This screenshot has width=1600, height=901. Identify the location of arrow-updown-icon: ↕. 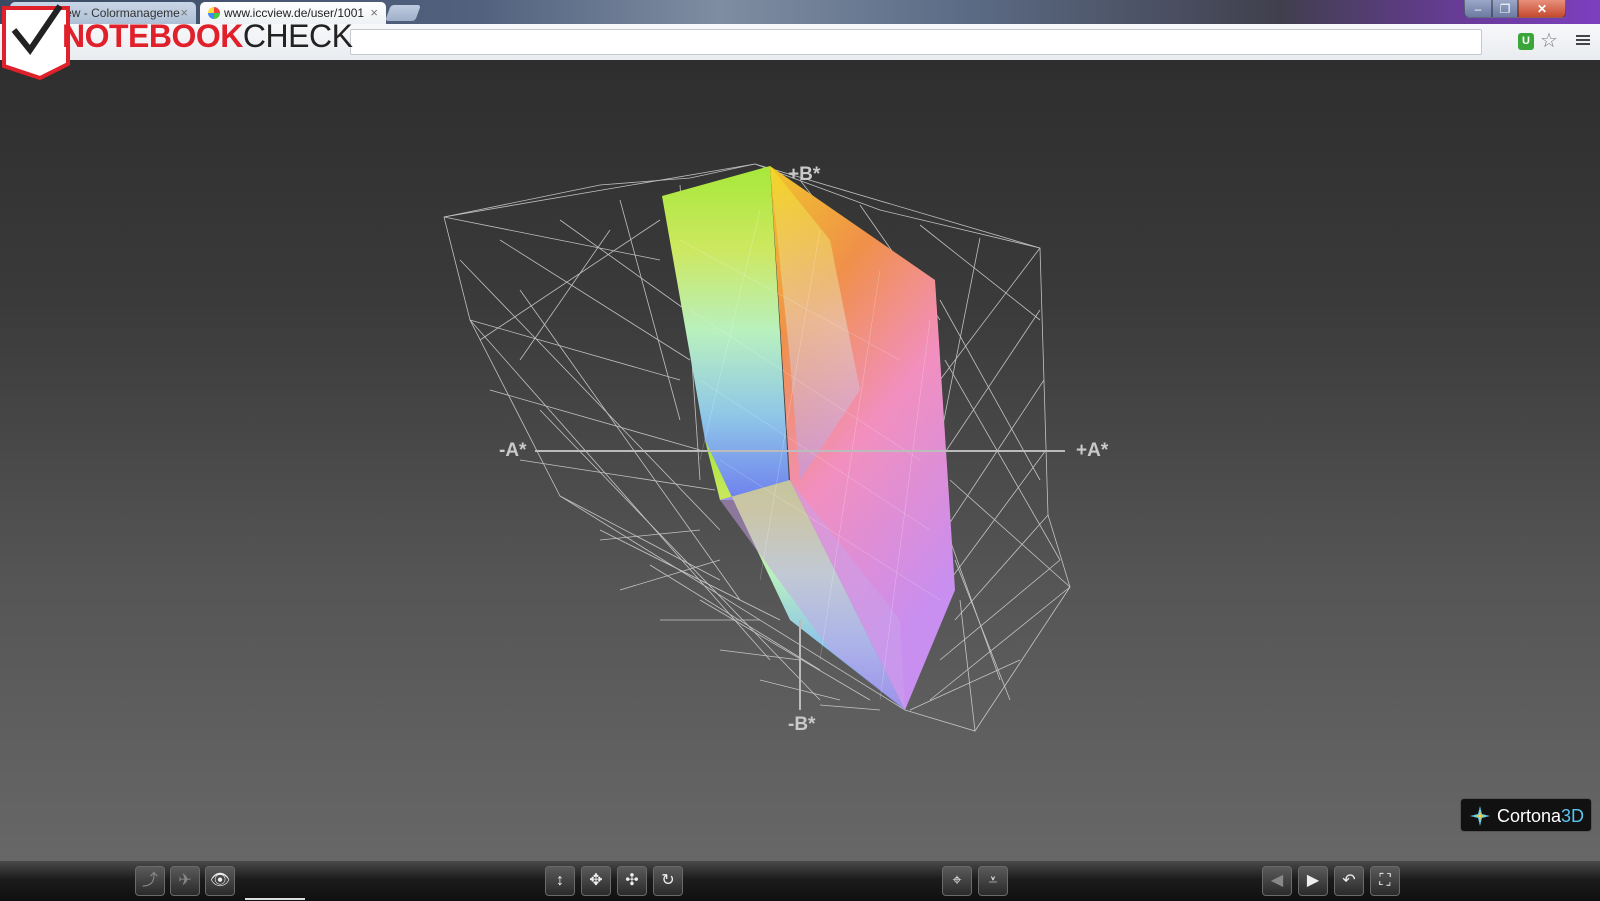
(560, 880).